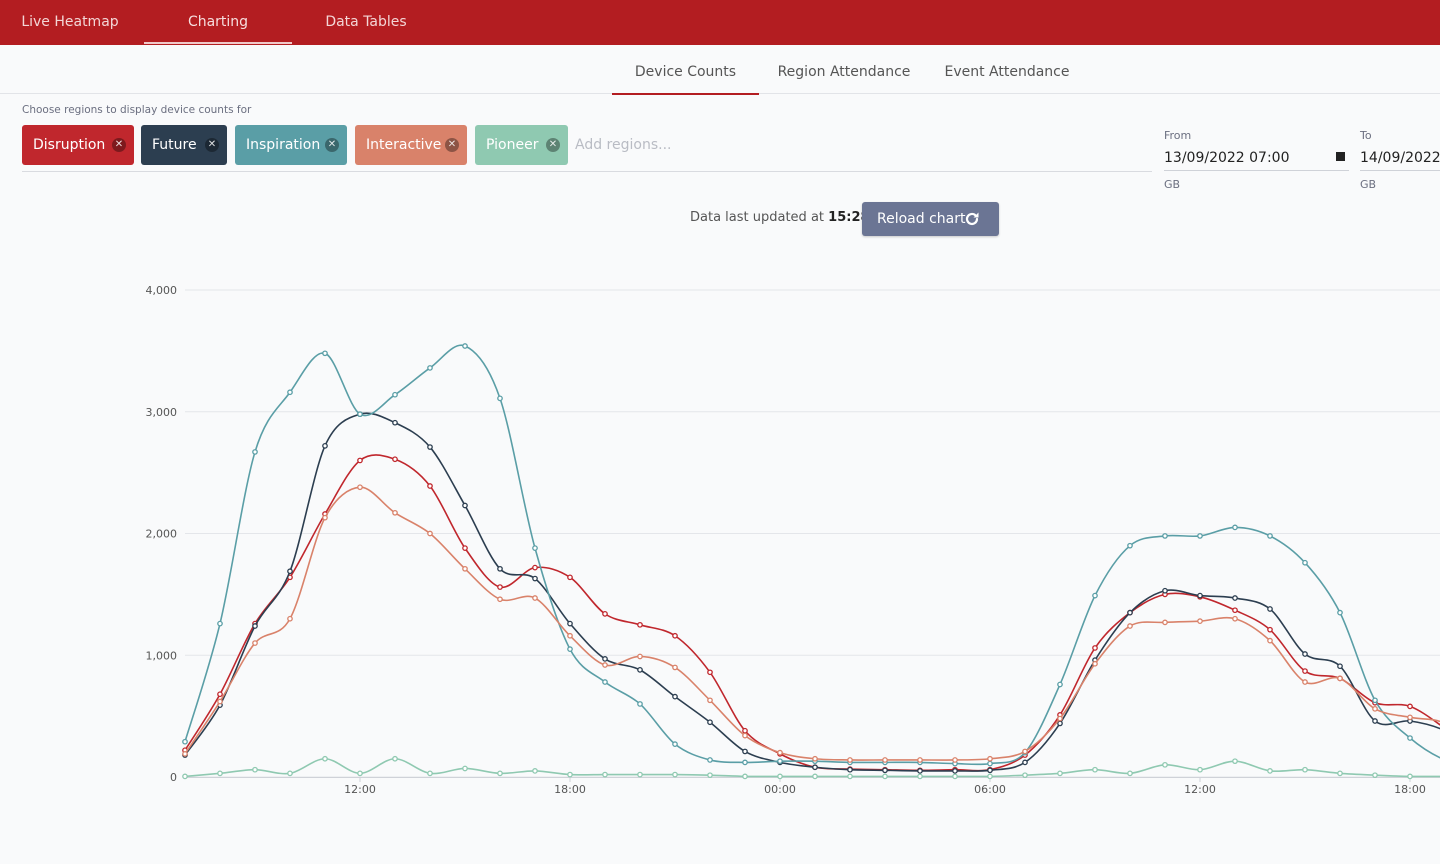  Describe the element at coordinates (1366, 135) in the screenshot. I see `to-label: To` at that location.